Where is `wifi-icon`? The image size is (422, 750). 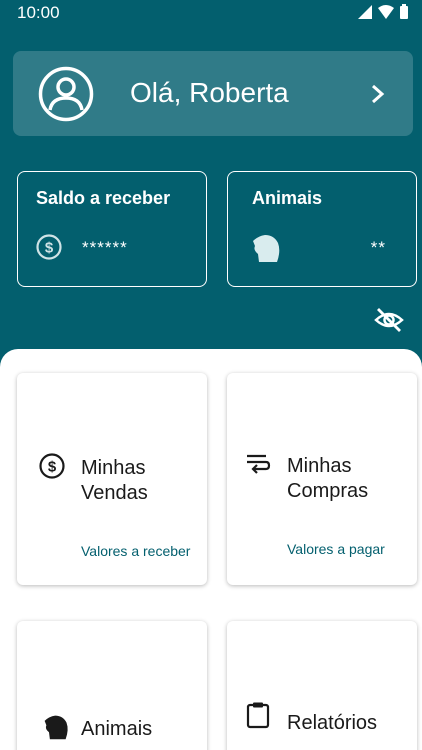 wifi-icon is located at coordinates (386, 11).